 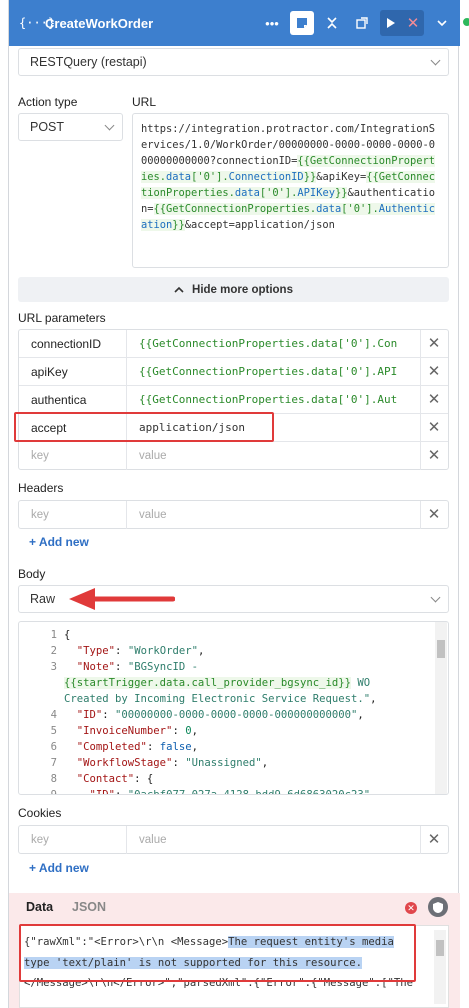 What do you see at coordinates (67, 635) in the screenshot?
I see `code-line: {` at bounding box center [67, 635].